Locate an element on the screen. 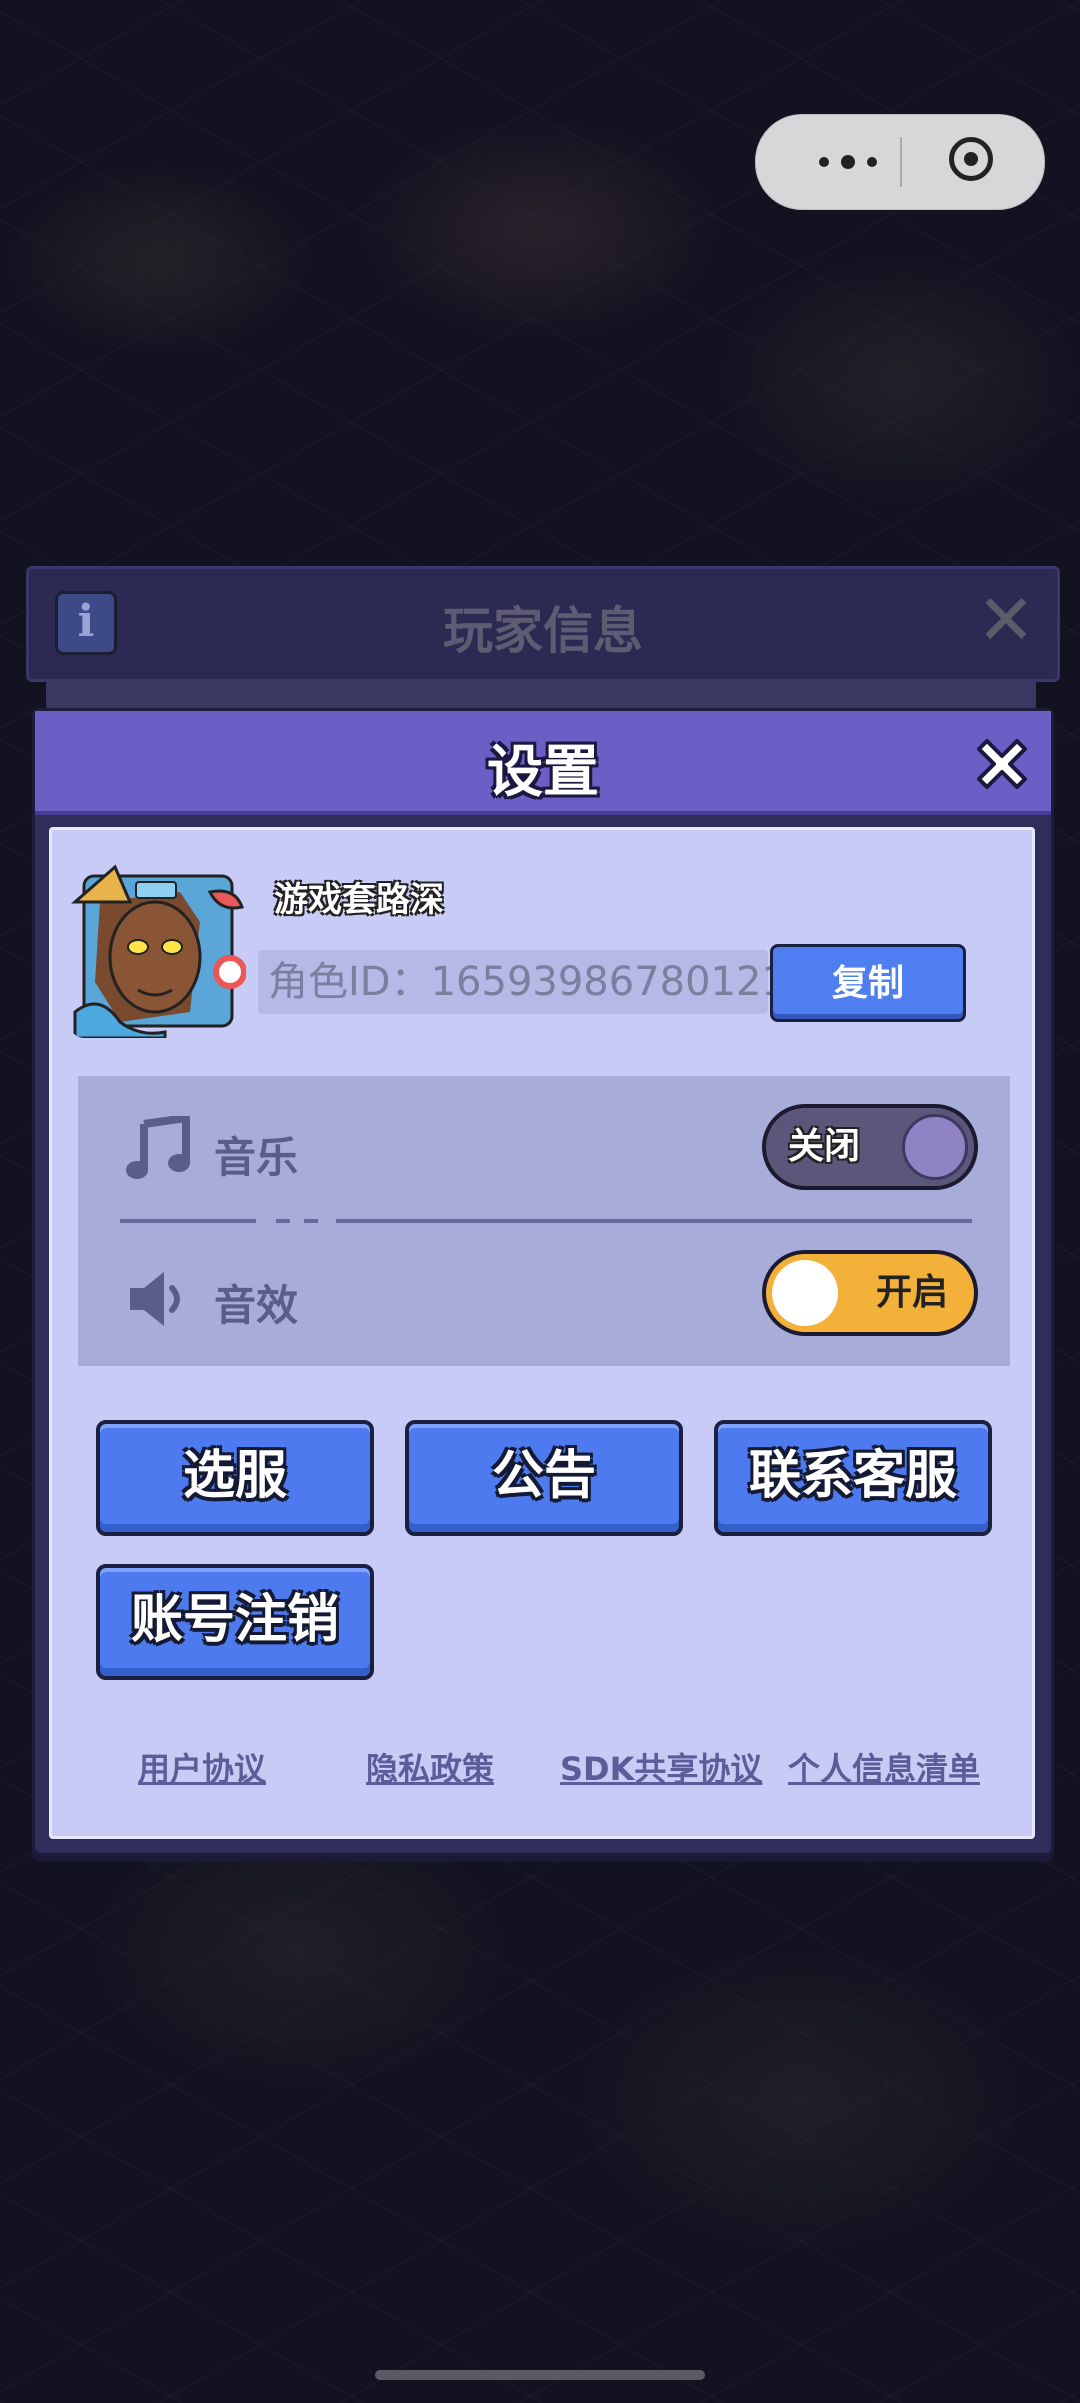 The height and width of the screenshot is (2403, 1080). select-server-button: 选服 is located at coordinates (235, 1478).